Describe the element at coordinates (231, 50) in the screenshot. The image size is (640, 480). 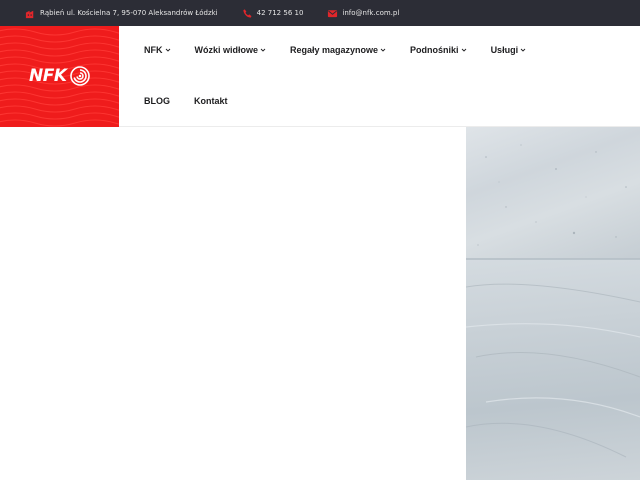
I see `nav-item-wozki-widlowe: Wózki widłowe` at that location.